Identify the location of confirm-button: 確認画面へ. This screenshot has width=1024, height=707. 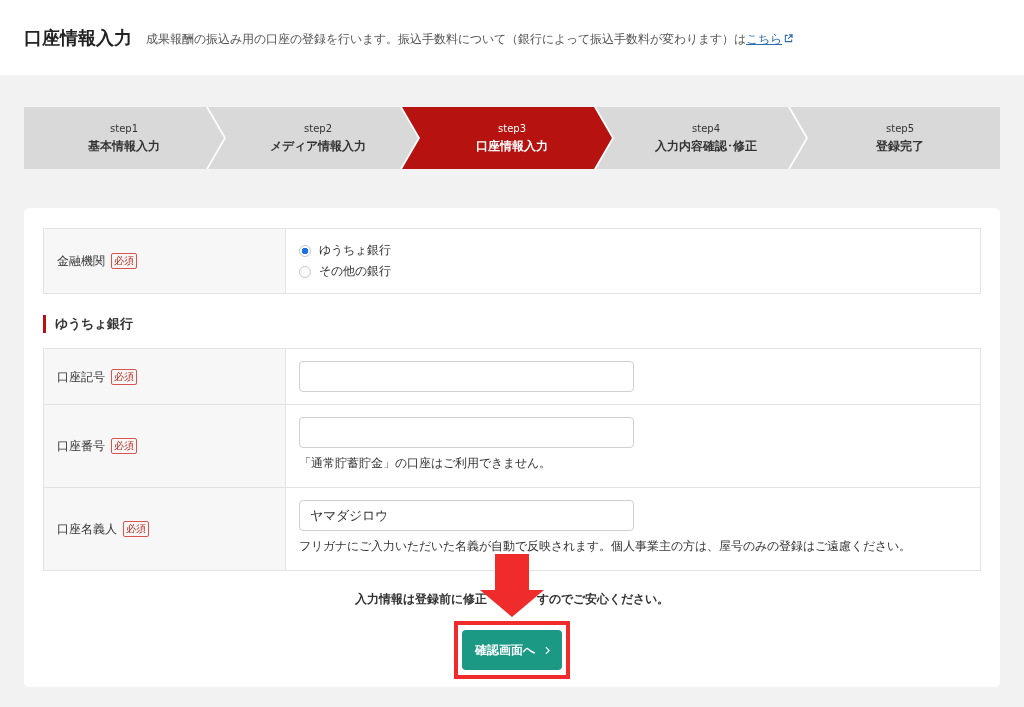
(512, 650).